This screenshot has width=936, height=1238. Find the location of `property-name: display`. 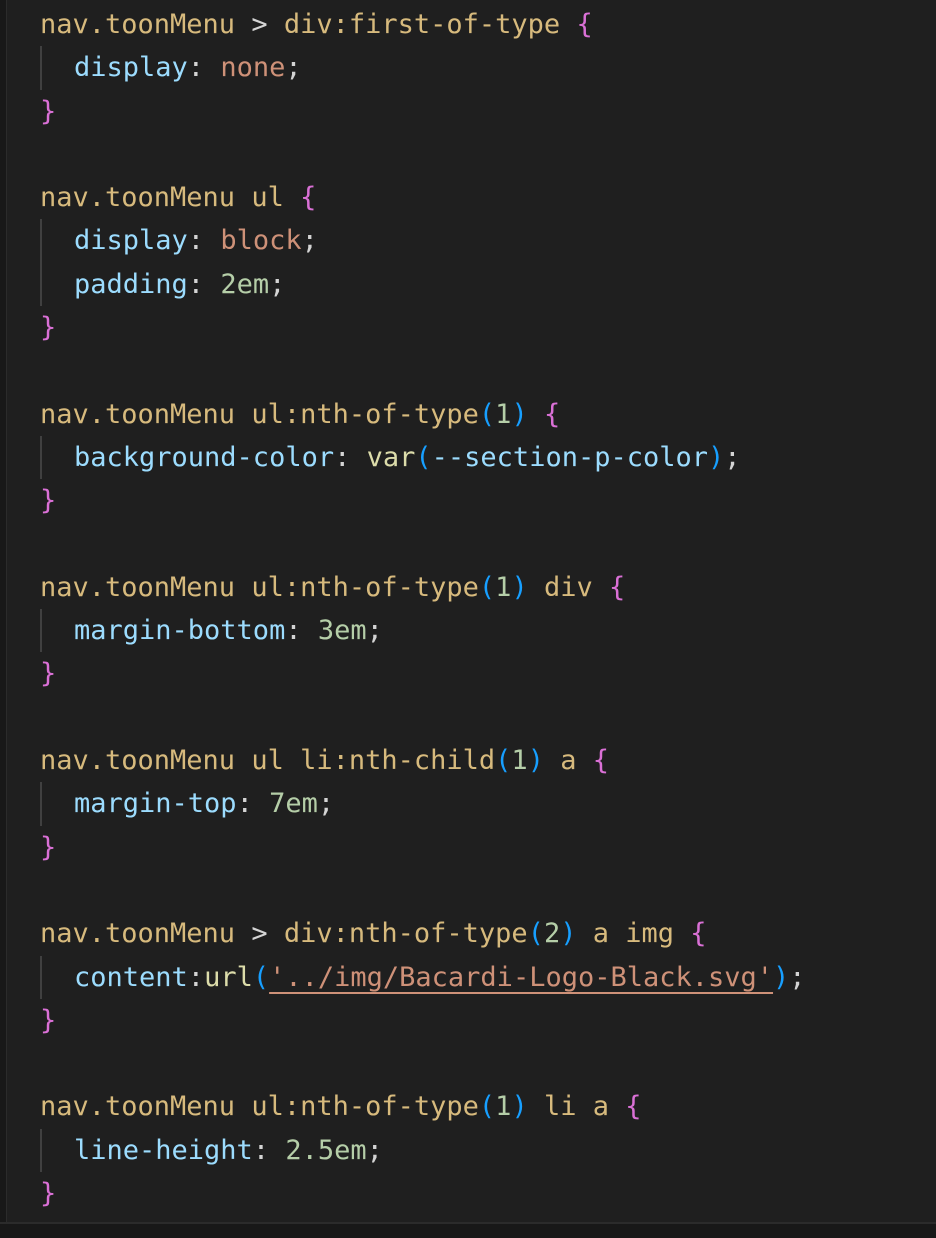

property-name: display is located at coordinates (131, 68).